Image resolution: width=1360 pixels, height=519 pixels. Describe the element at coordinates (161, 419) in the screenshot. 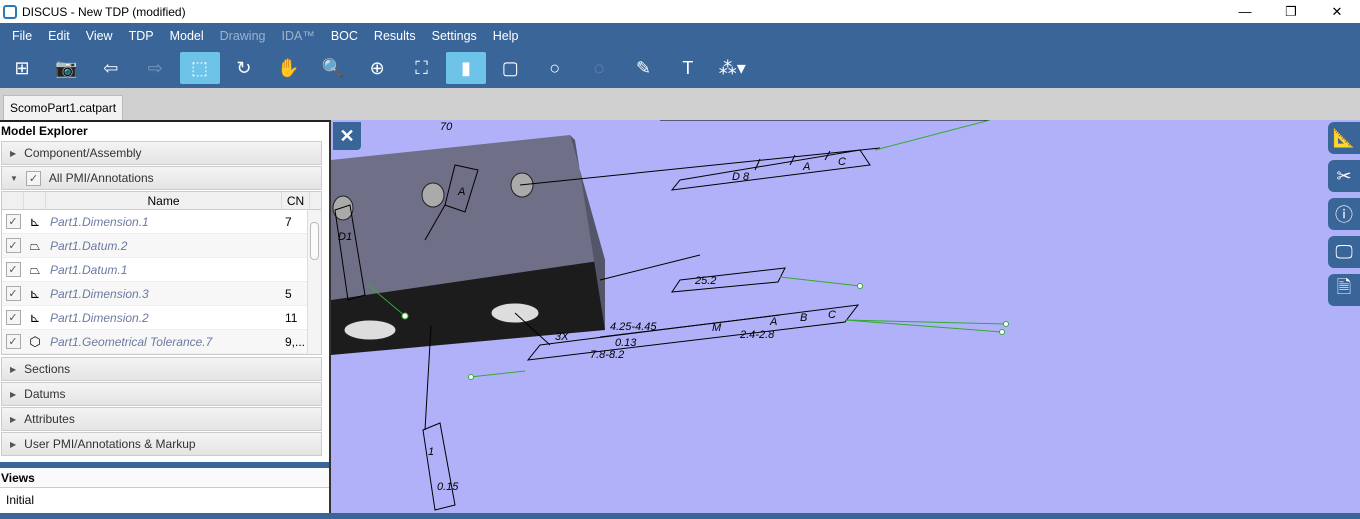

I see `section-attributes: ▶ Attributes` at that location.